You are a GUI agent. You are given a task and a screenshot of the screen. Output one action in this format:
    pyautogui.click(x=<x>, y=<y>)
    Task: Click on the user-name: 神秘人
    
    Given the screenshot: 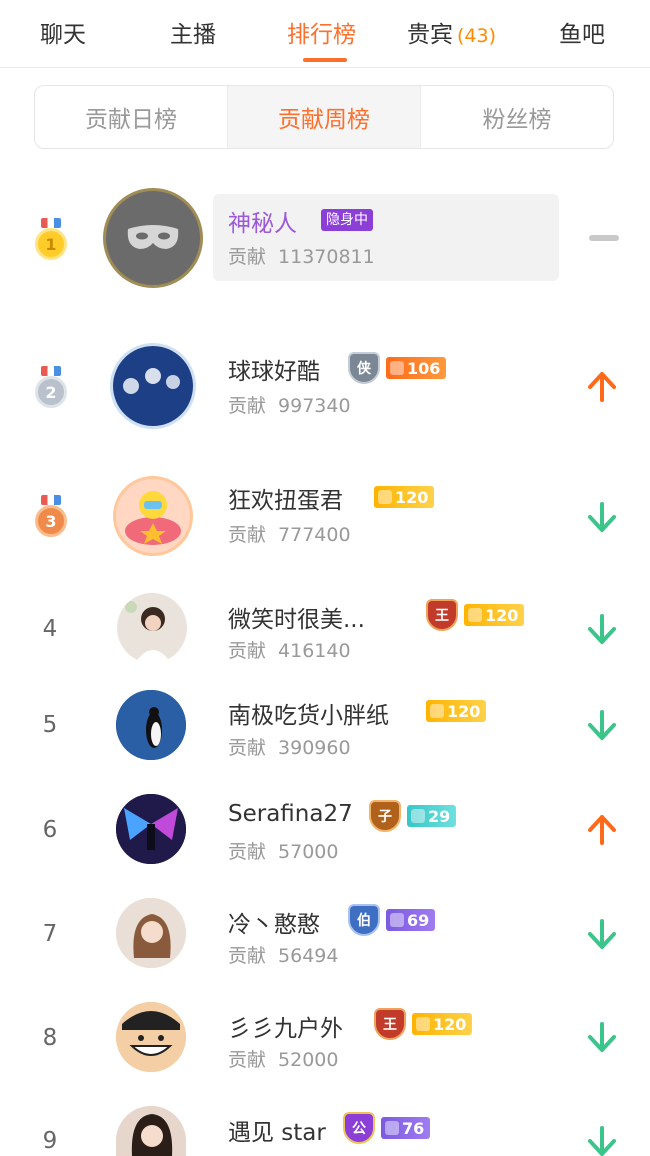 What is the action you would take?
    pyautogui.click(x=262, y=224)
    